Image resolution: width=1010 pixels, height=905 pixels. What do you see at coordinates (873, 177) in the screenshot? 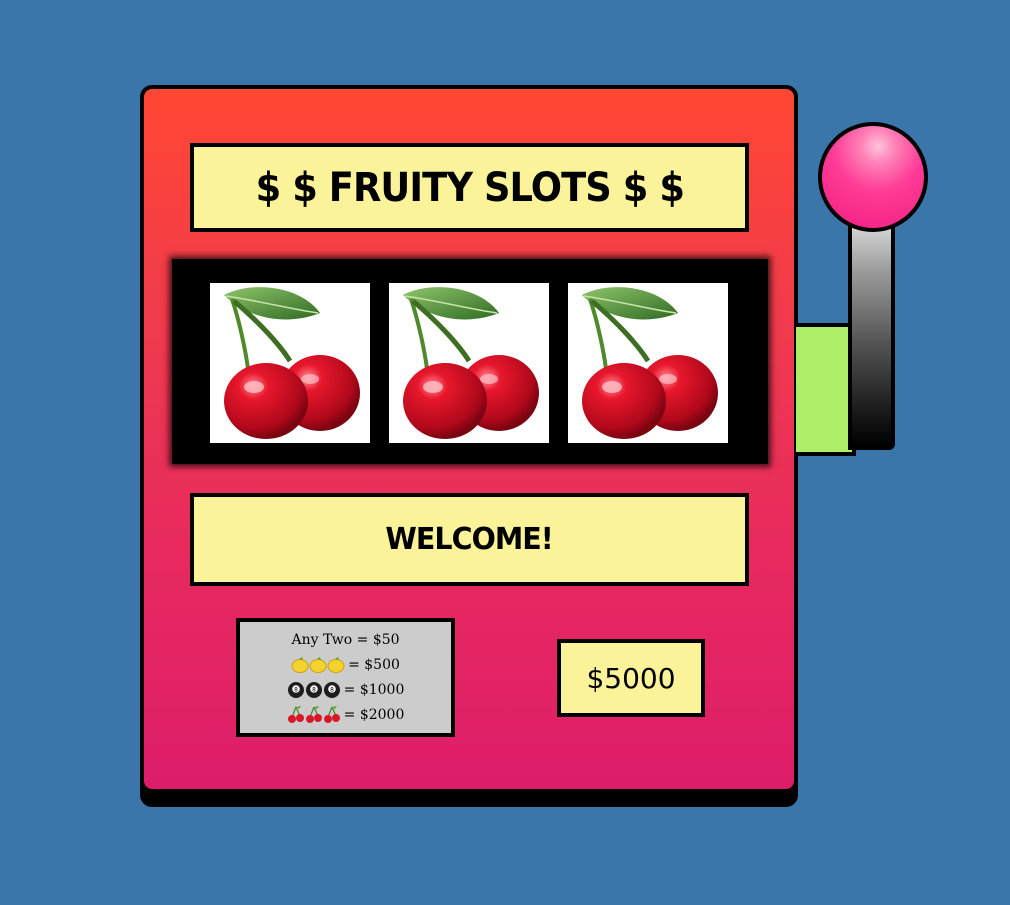
I see `lever-knob` at bounding box center [873, 177].